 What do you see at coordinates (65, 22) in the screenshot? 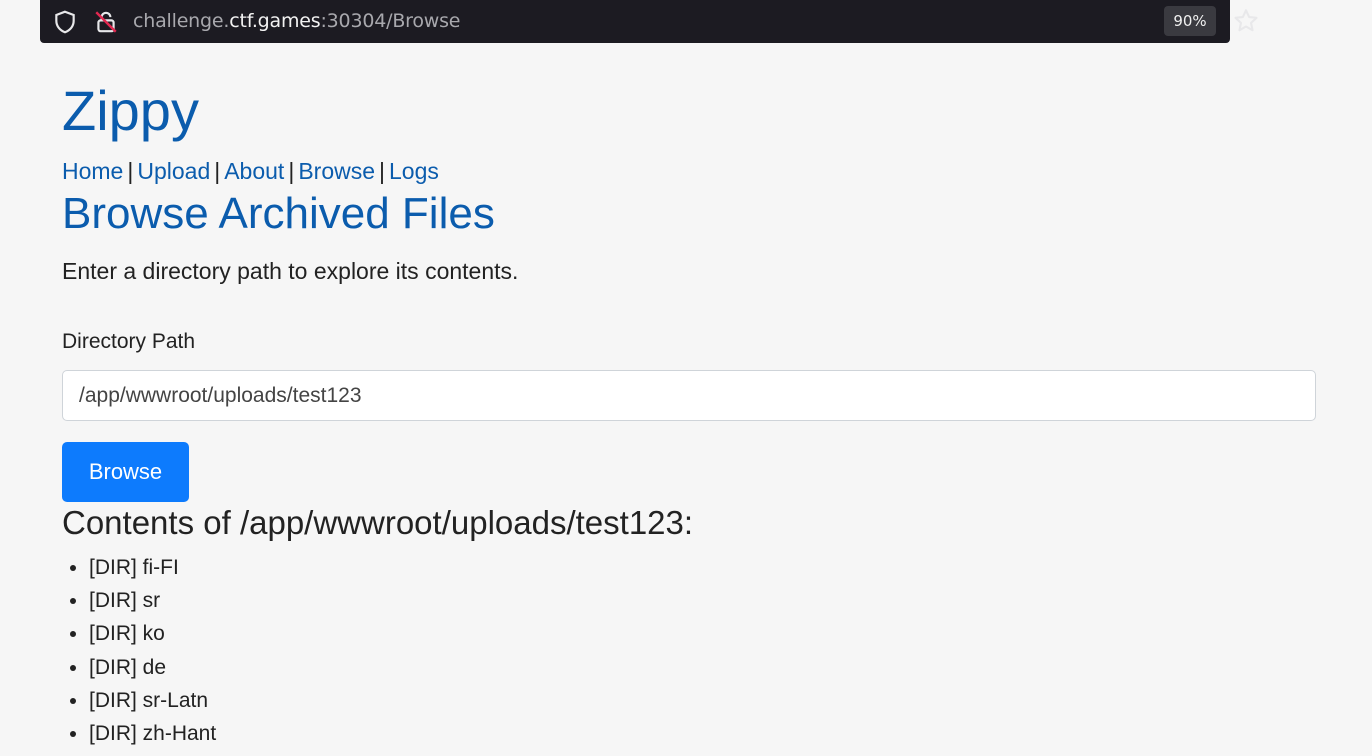
I see `shield-icon` at bounding box center [65, 22].